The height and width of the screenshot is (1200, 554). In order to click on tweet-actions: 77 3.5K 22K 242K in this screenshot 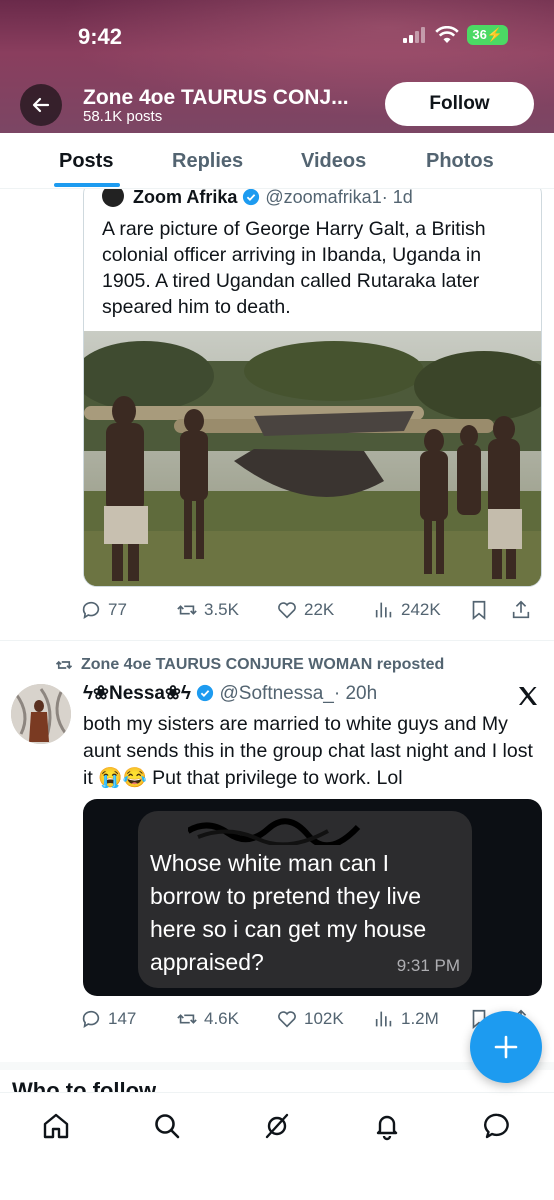, I will do `click(310, 610)`.